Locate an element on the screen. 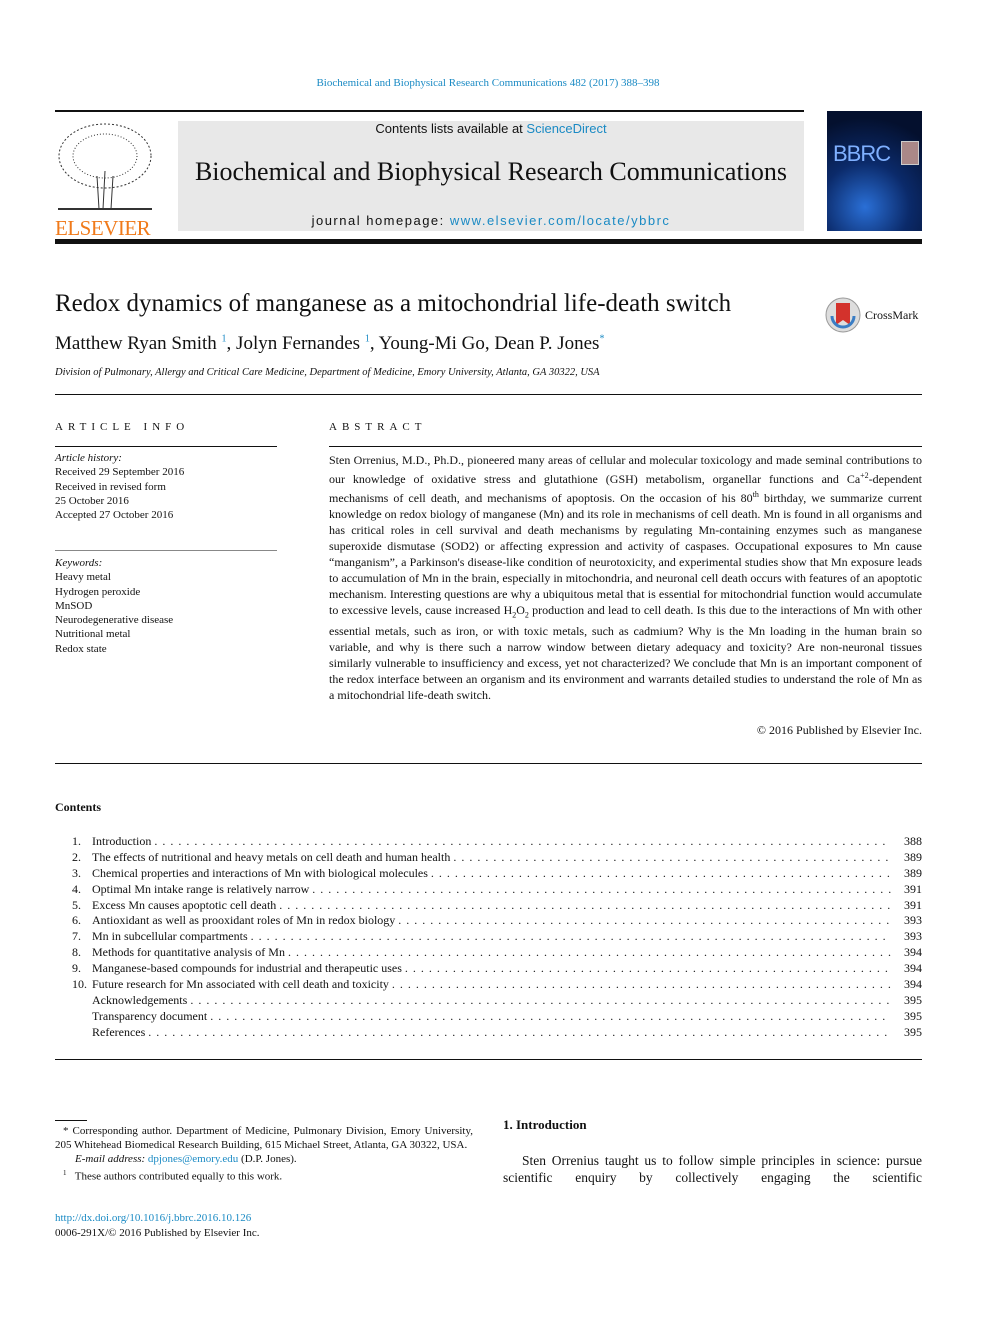  toc-title: References is located at coordinates (118, 1033).